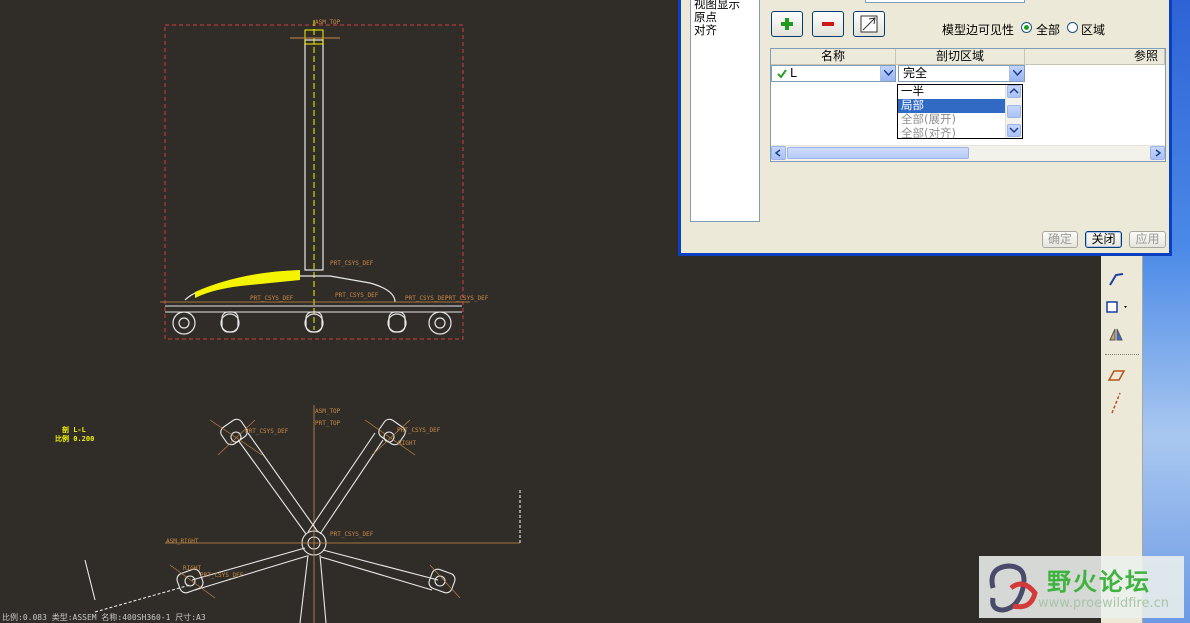 The width and height of the screenshot is (1190, 623). I want to click on dashed-line-tool-icon, so click(1116, 403).